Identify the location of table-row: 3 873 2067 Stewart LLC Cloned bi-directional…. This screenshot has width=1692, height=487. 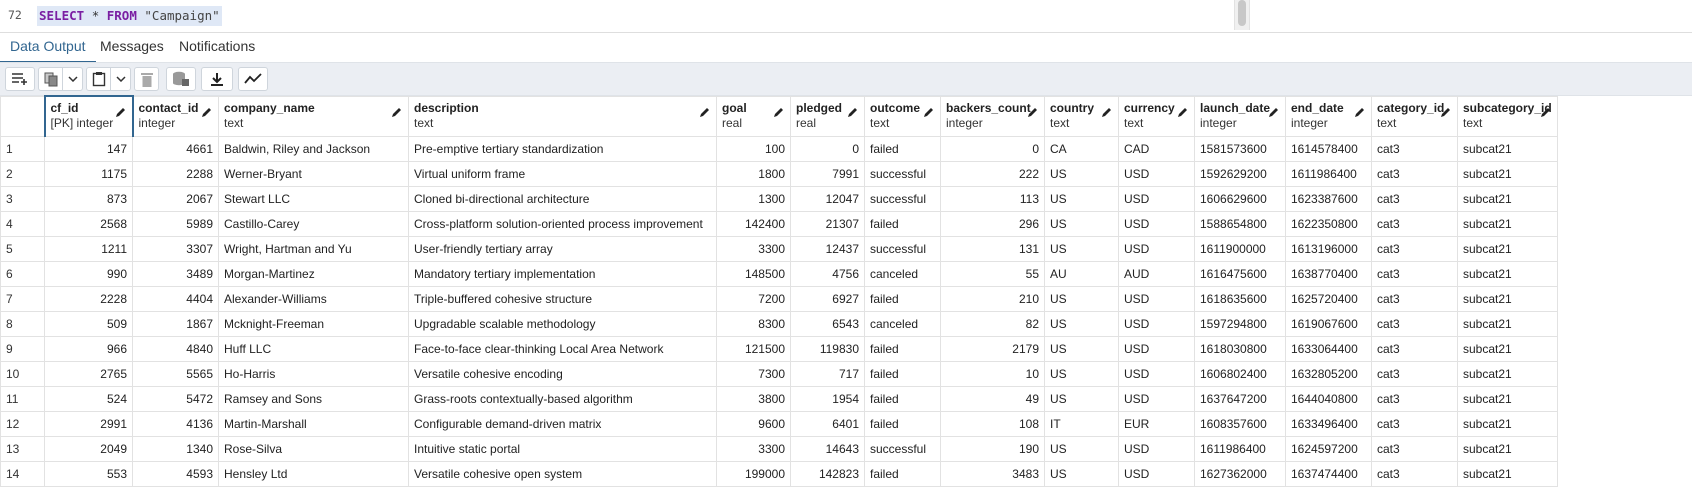
(779, 198).